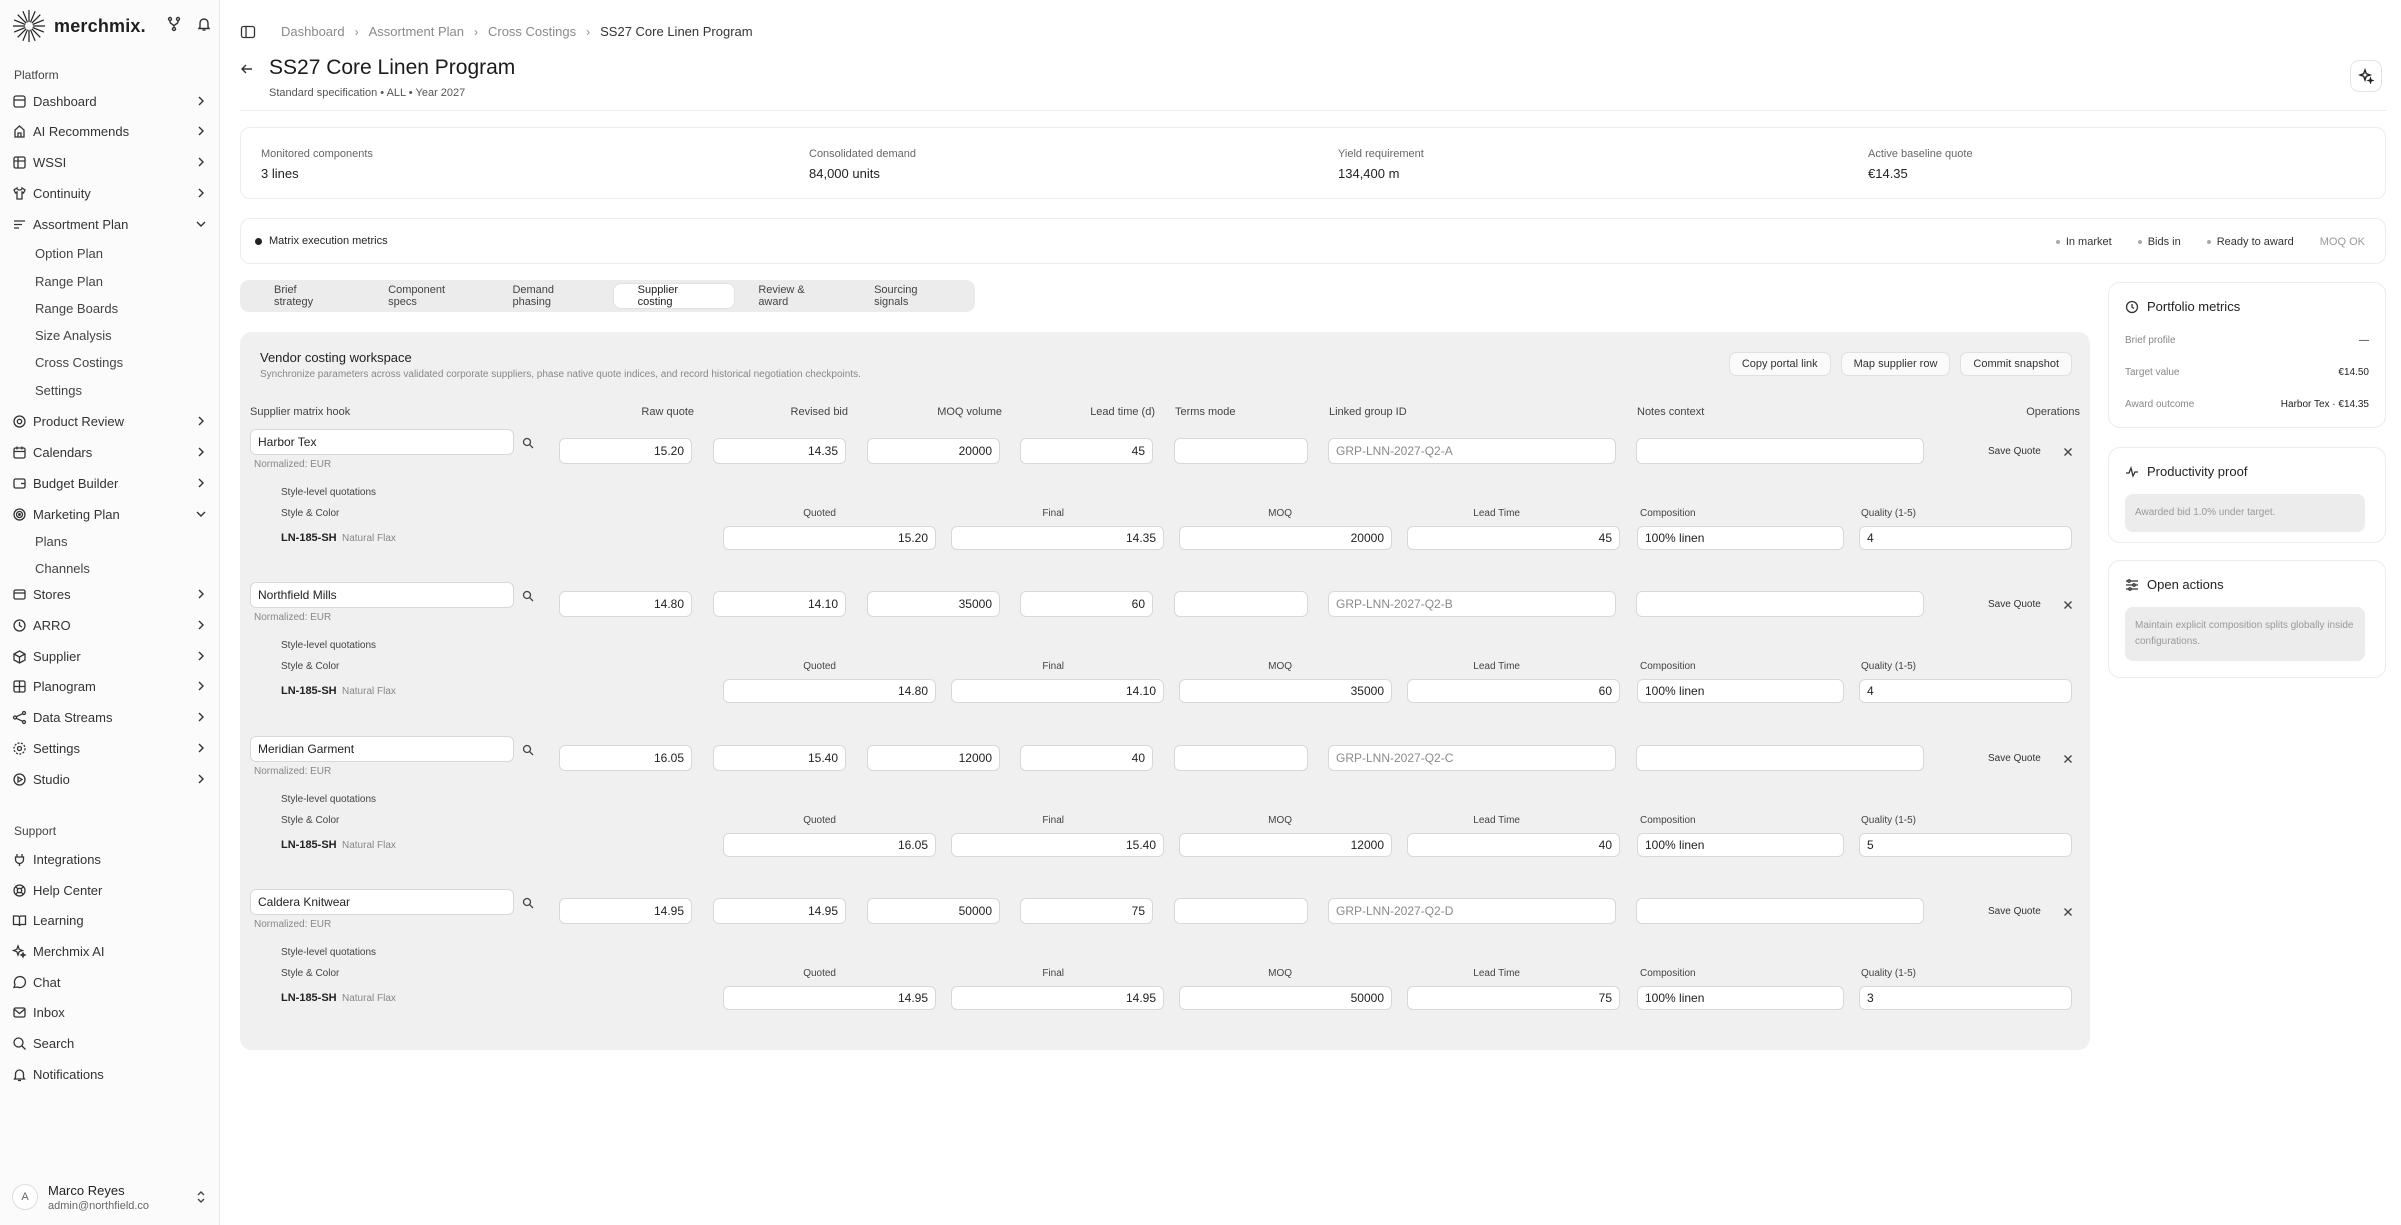 Image resolution: width=2401 pixels, height=1225 pixels. Describe the element at coordinates (1472, 451) in the screenshot. I see `linked-group-id-input: GRP-LNN-2027-Q2-A` at that location.